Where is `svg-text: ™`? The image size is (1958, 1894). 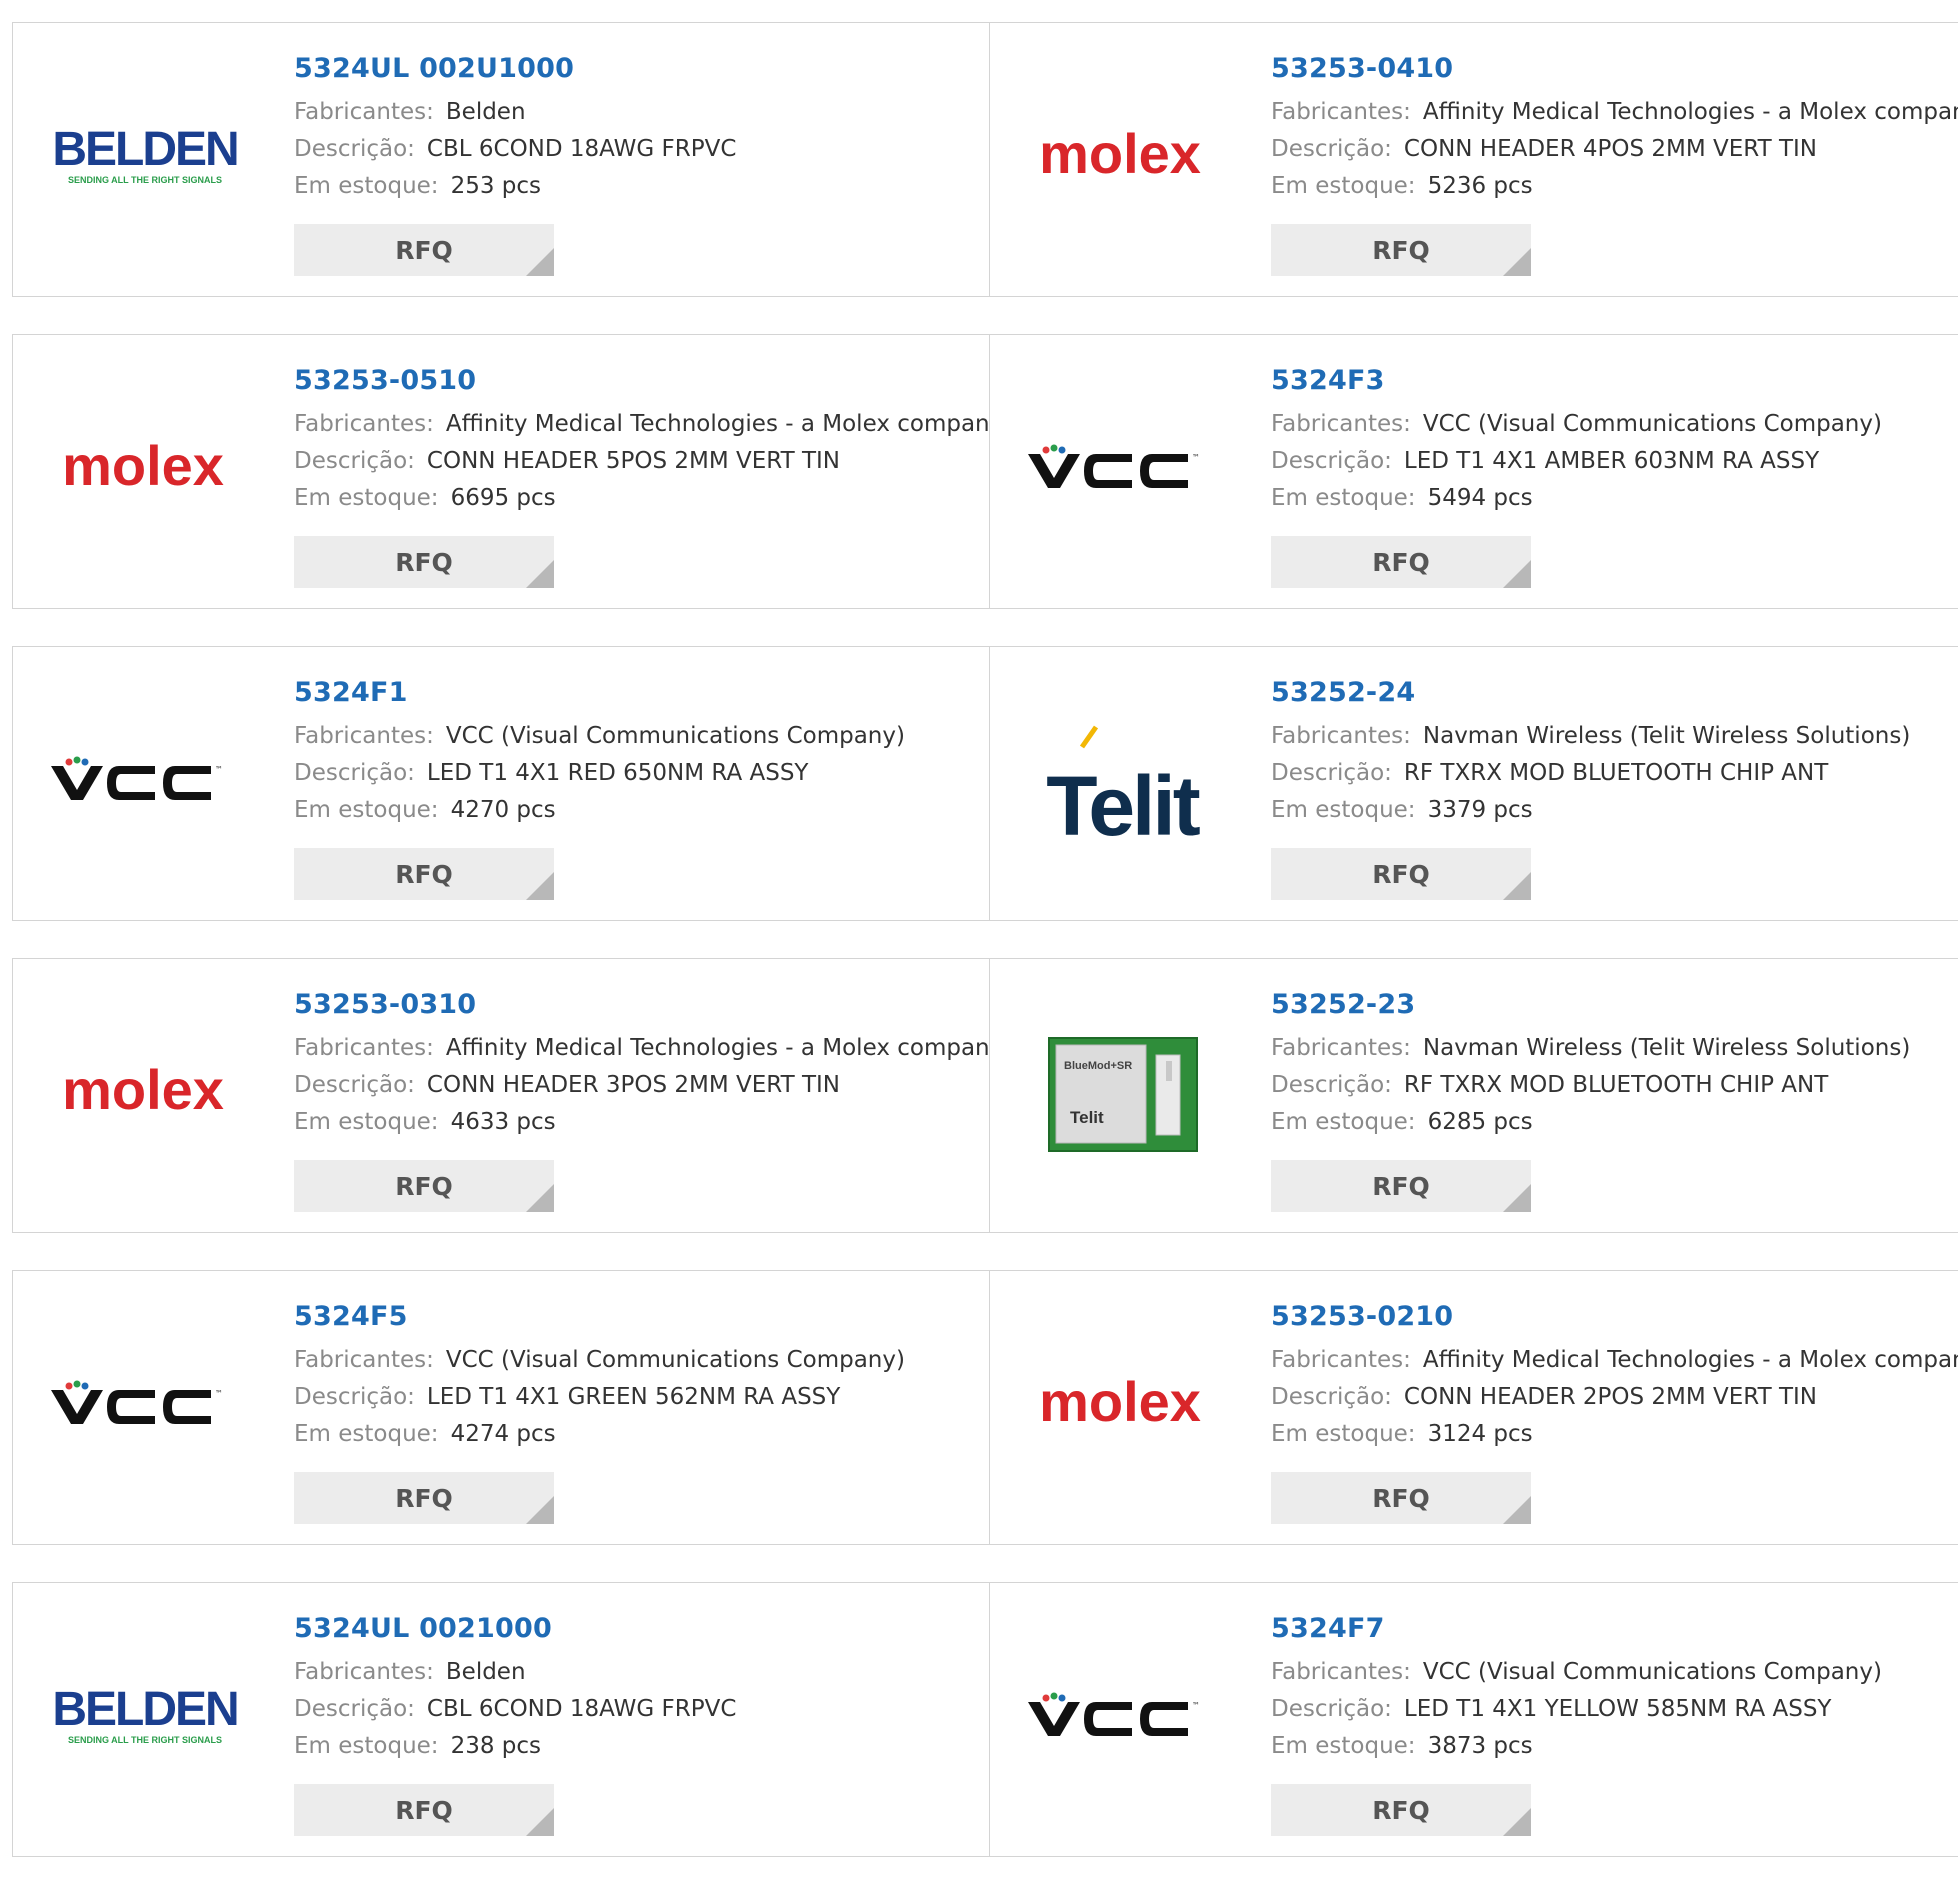
svg-text: ™ is located at coordinates (219, 1393).